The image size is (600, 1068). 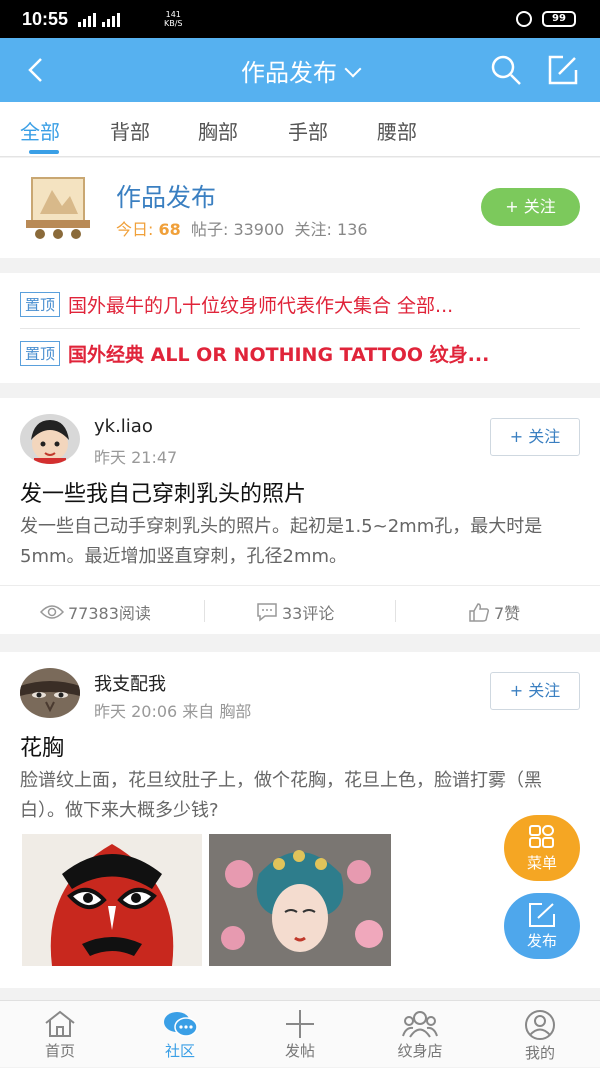 I want to click on nav-tattoo-shop-label: 纹身店, so click(x=420, y=1051).